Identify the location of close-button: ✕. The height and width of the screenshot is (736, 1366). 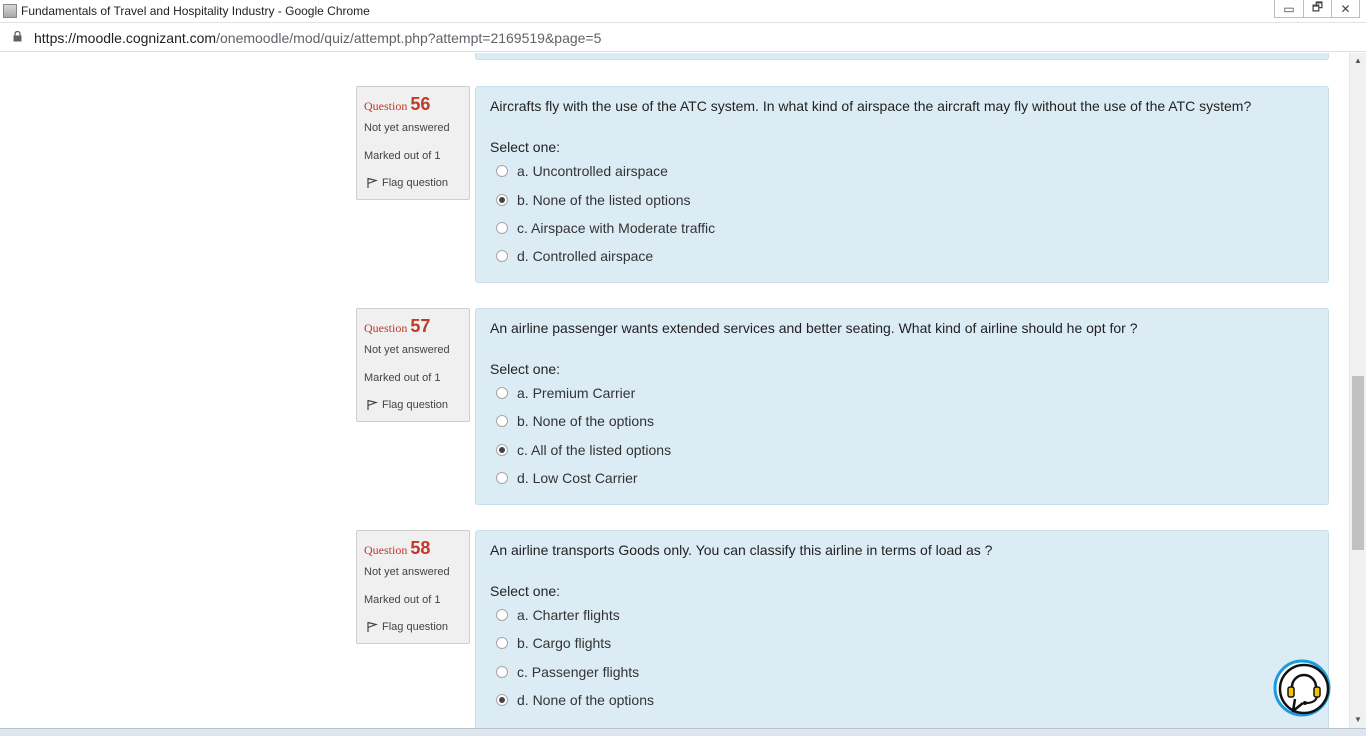
(1345, 8).